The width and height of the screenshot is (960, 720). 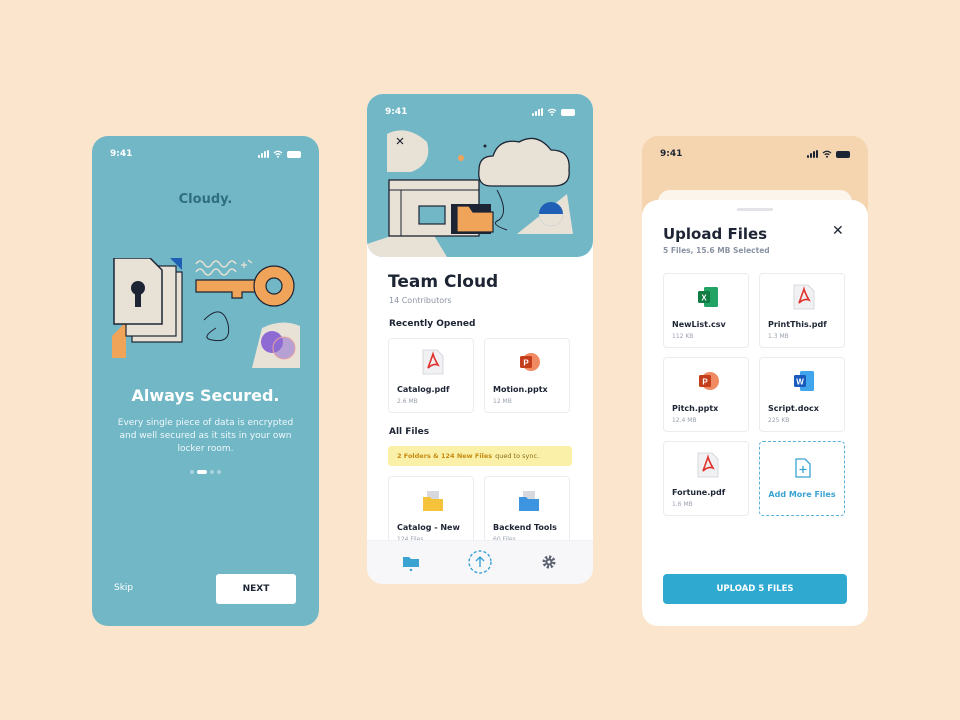 I want to click on add-more-label: Add More Files, so click(x=802, y=494).